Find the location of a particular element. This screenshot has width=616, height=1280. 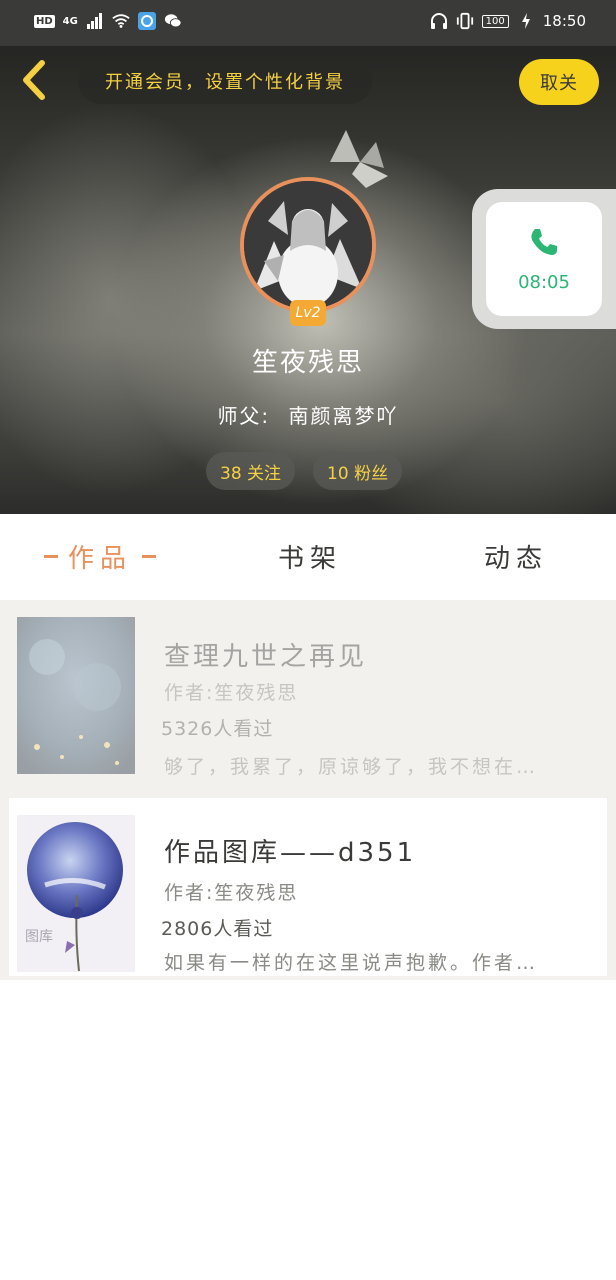

tab-works: 作品 is located at coordinates (100, 556).